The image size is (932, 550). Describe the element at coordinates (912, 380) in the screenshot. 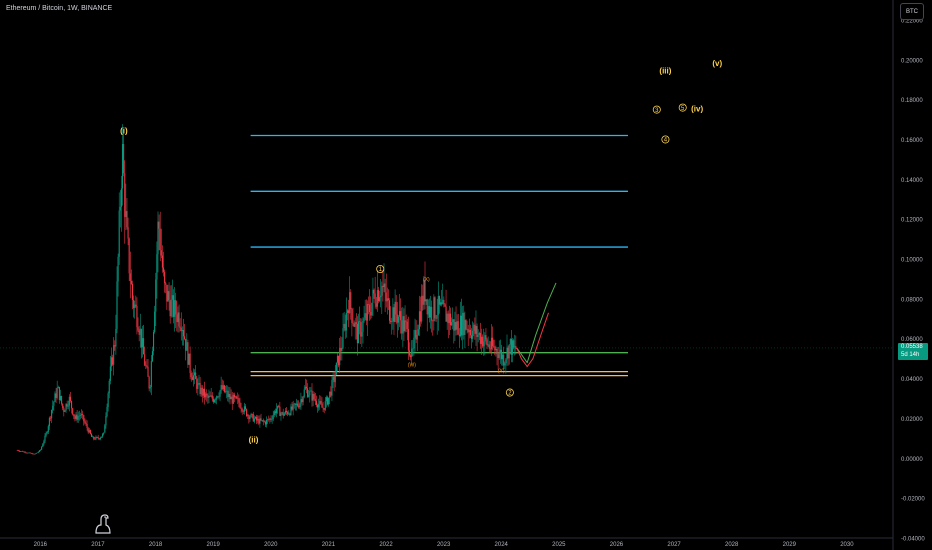

I see `y-tick-label: 0.04000` at that location.